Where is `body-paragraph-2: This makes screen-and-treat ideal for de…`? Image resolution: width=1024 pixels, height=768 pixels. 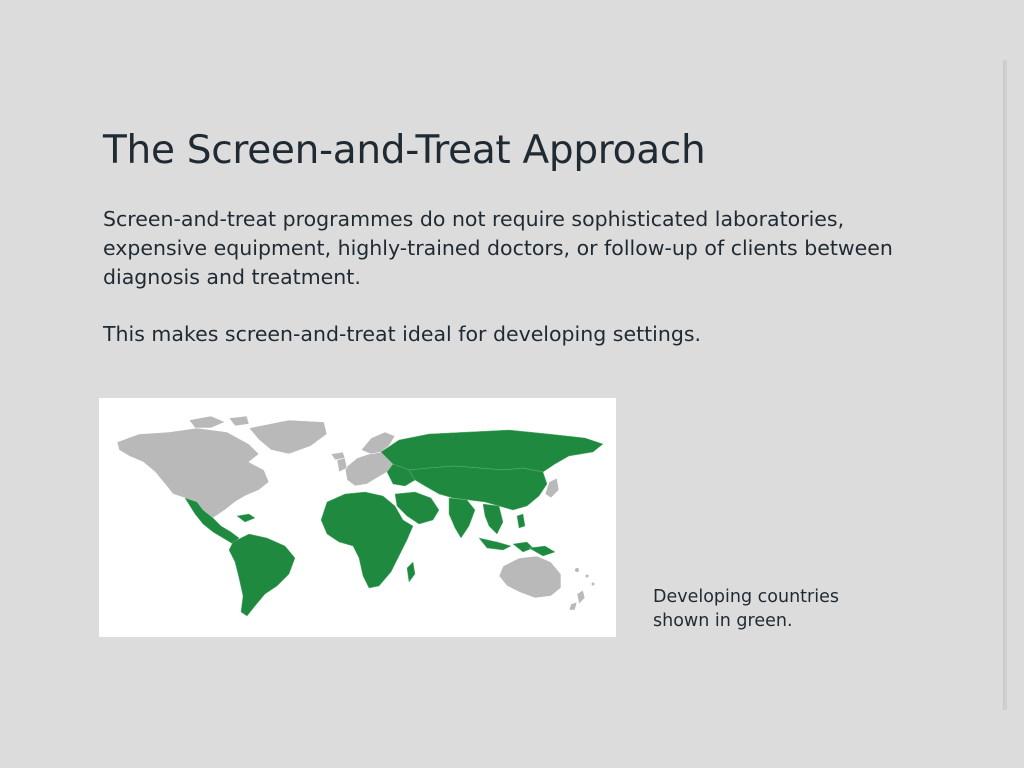 body-paragraph-2: This makes screen-and-treat ideal for de… is located at coordinates (402, 334).